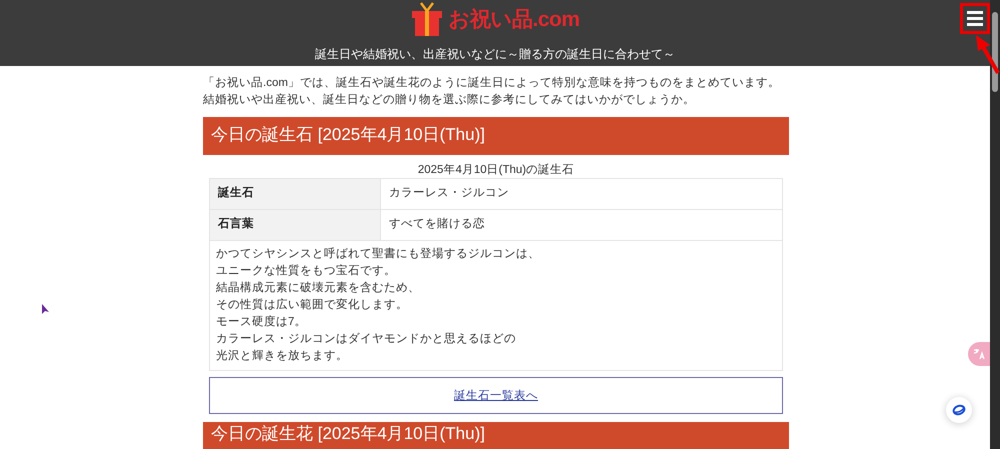 Image resolution: width=1000 pixels, height=449 pixels. Describe the element at coordinates (449, 100) in the screenshot. I see `intro-text: 結婚祝いや出産祝い、誕生日などの贈り物を選ぶ際に参考にしてみてはいかがでしょうか。` at that location.